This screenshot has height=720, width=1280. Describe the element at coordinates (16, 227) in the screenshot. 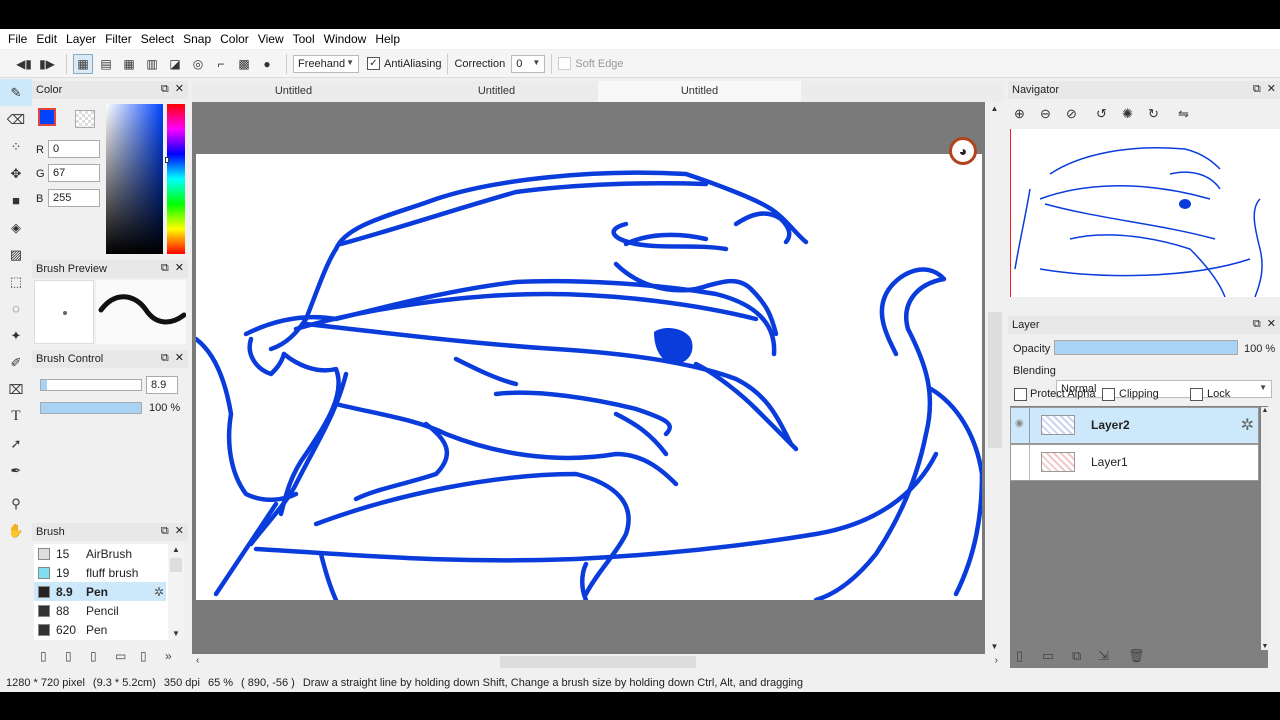

I see `bucket-tool-icon: ◈` at that location.